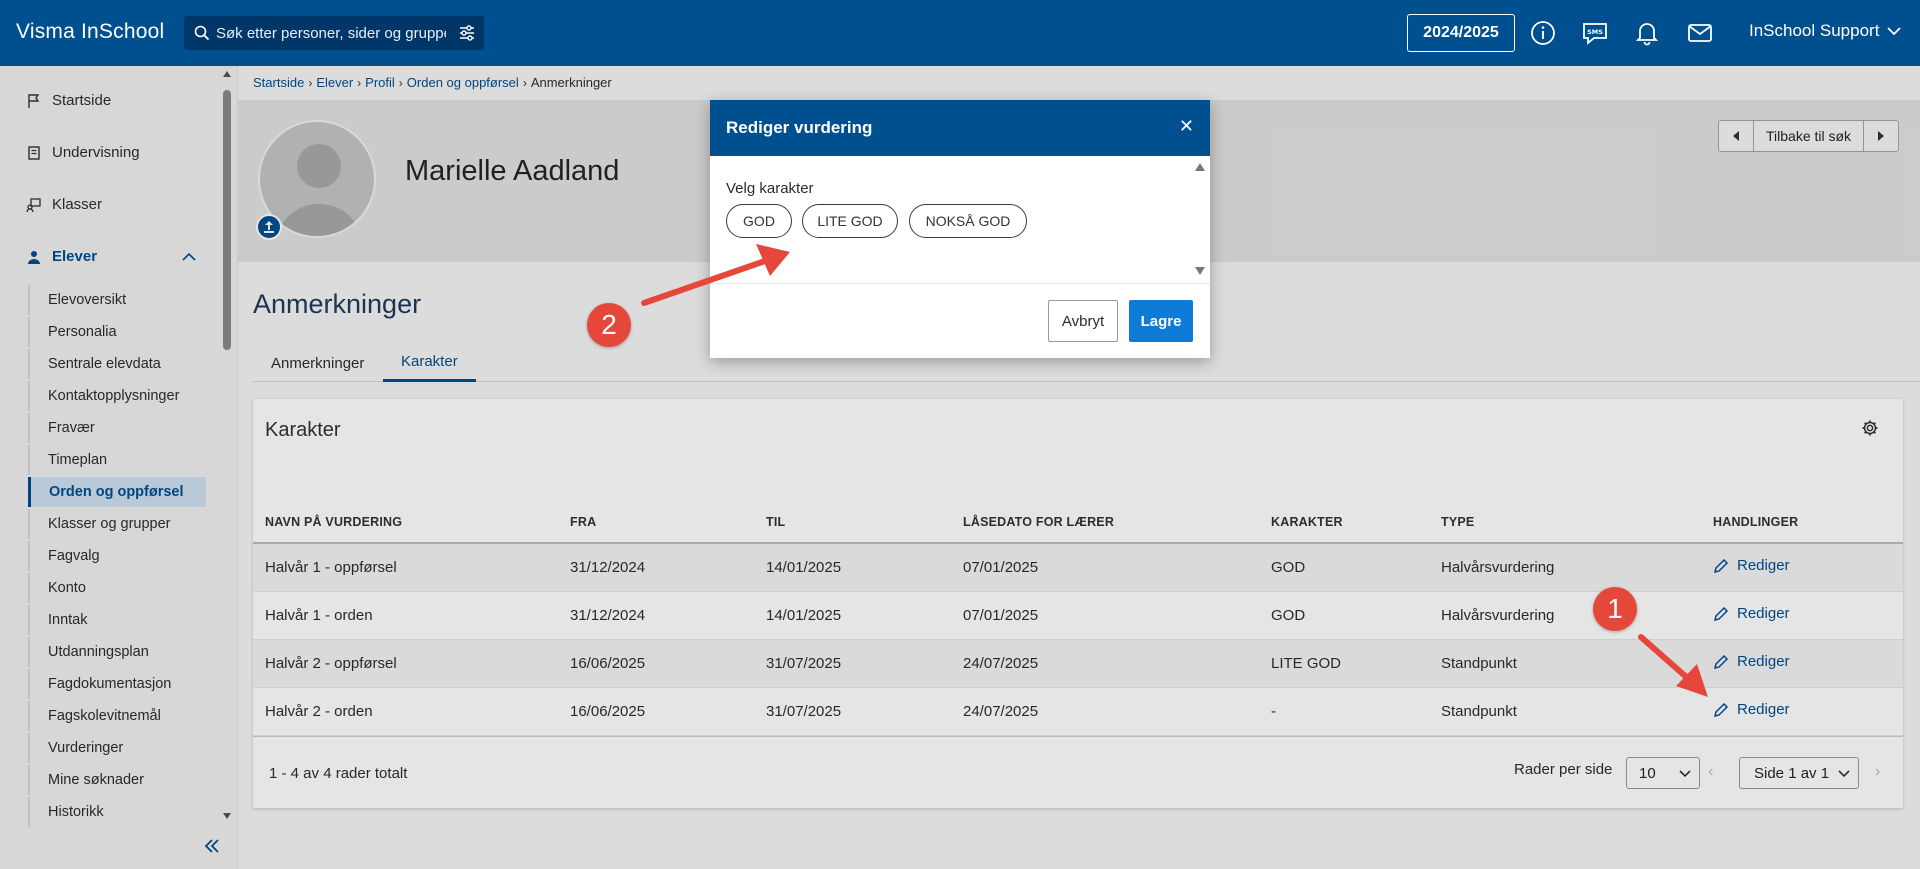 The image size is (1920, 869). I want to click on dialog-title: Rediger vurdering, so click(799, 127).